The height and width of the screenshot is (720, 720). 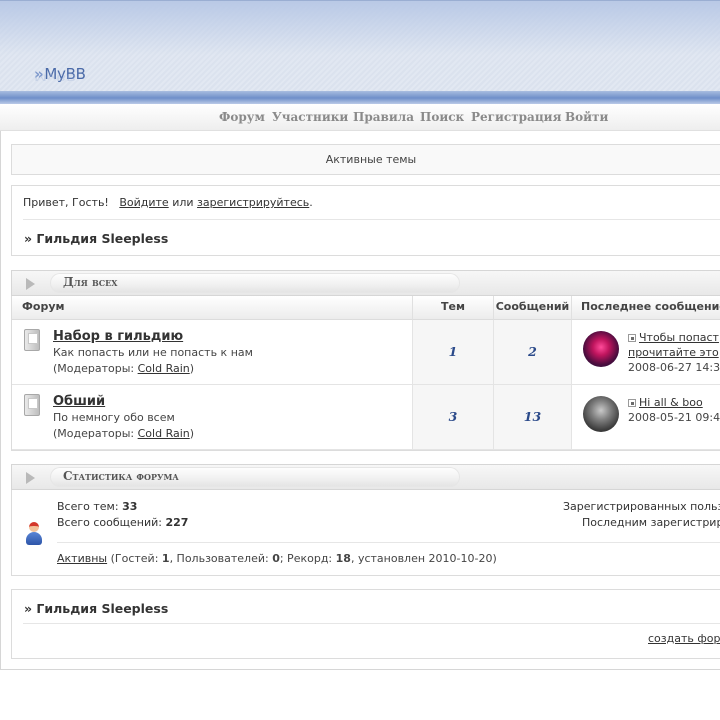 What do you see at coordinates (684, 638) in the screenshot?
I see `create-forum-link: создать фор` at bounding box center [684, 638].